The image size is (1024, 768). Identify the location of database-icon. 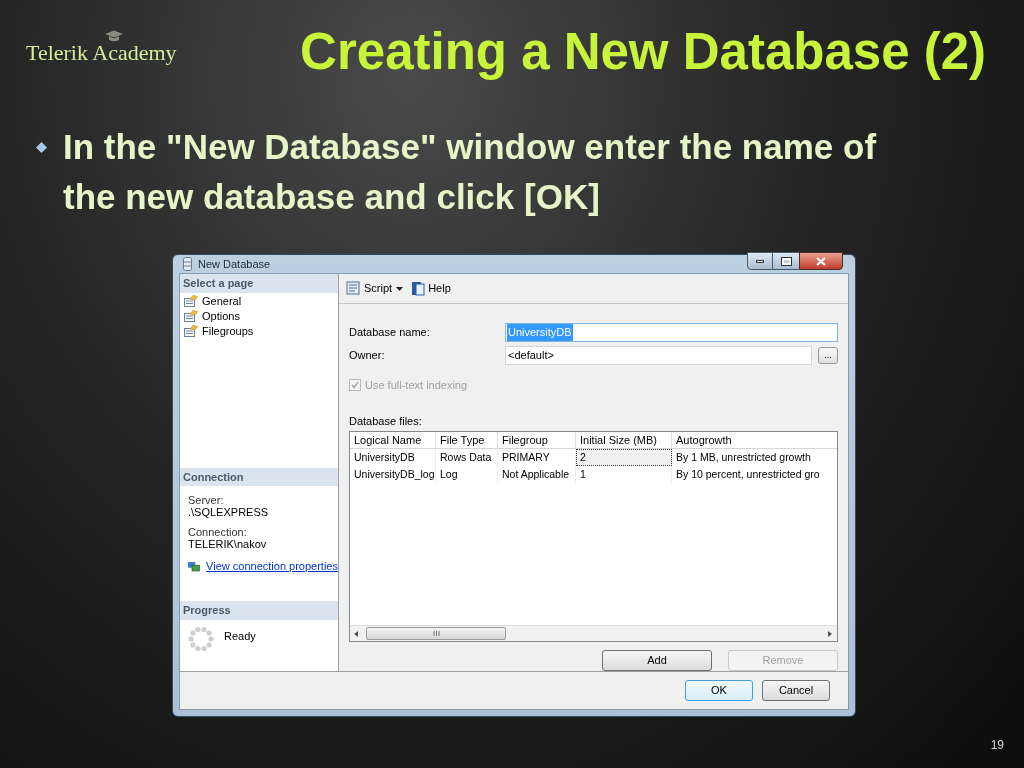
(187, 264).